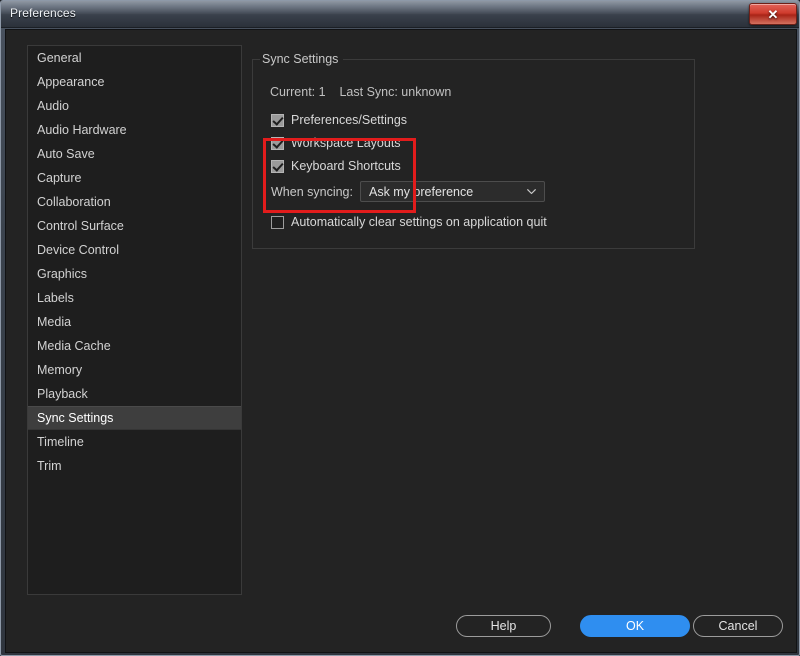 Image resolution: width=800 pixels, height=656 pixels. I want to click on window-title: Preferences, so click(43, 13).